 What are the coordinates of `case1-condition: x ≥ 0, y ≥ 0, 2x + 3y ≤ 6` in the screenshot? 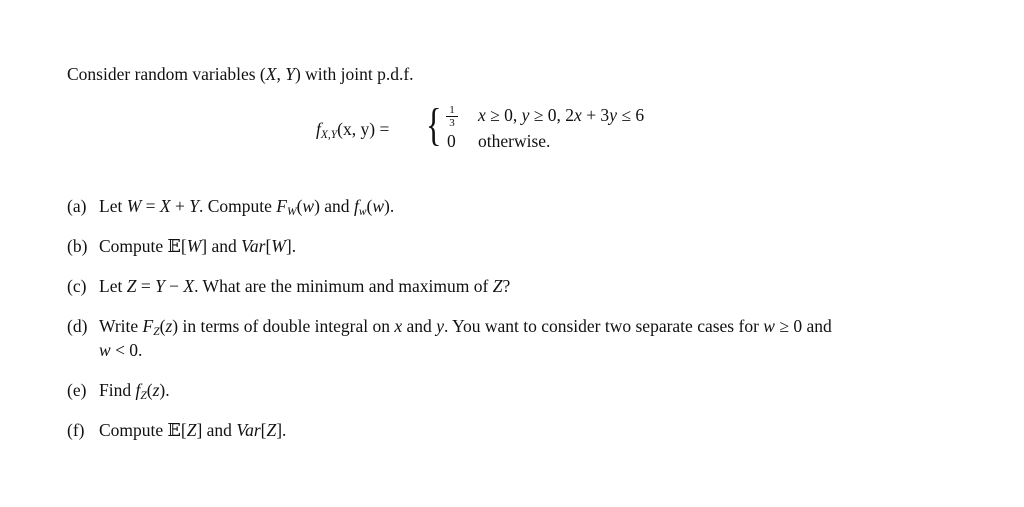 It's located at (561, 115).